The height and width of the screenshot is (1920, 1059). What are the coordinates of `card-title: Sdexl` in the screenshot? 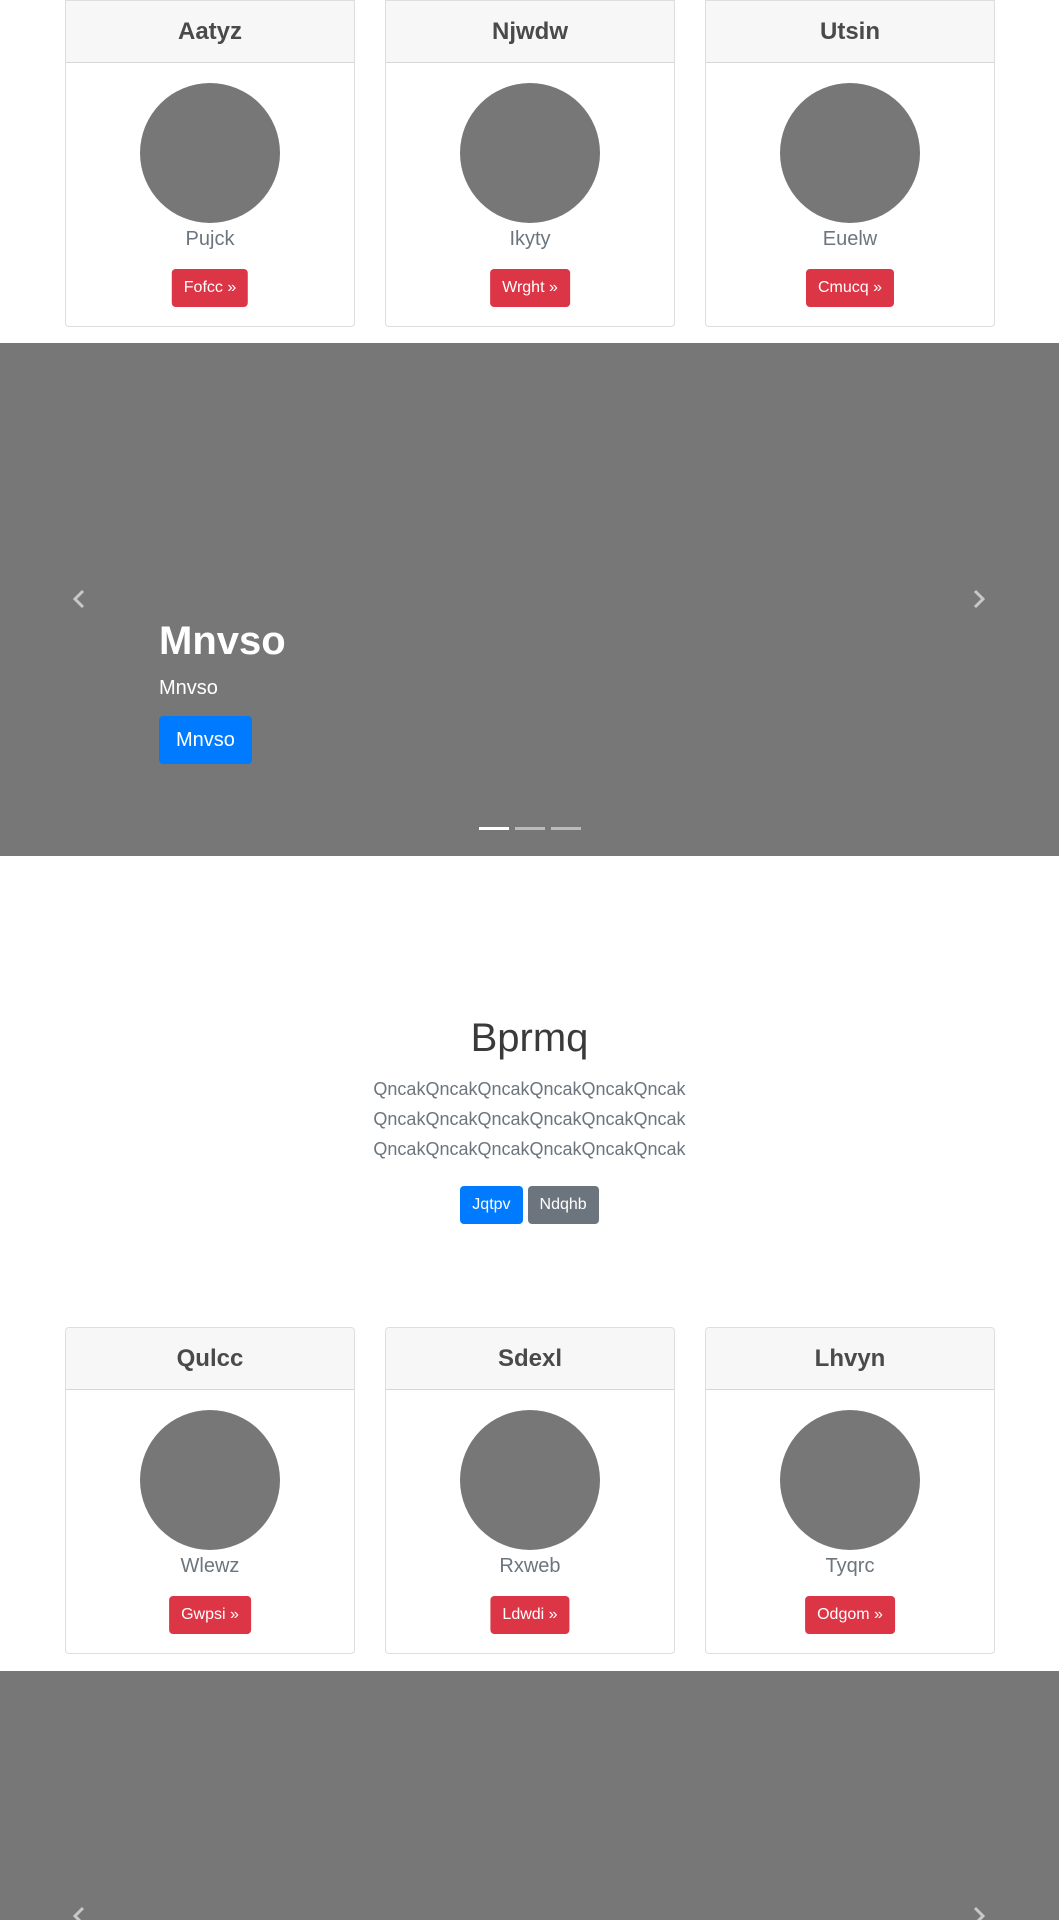 It's located at (530, 1359).